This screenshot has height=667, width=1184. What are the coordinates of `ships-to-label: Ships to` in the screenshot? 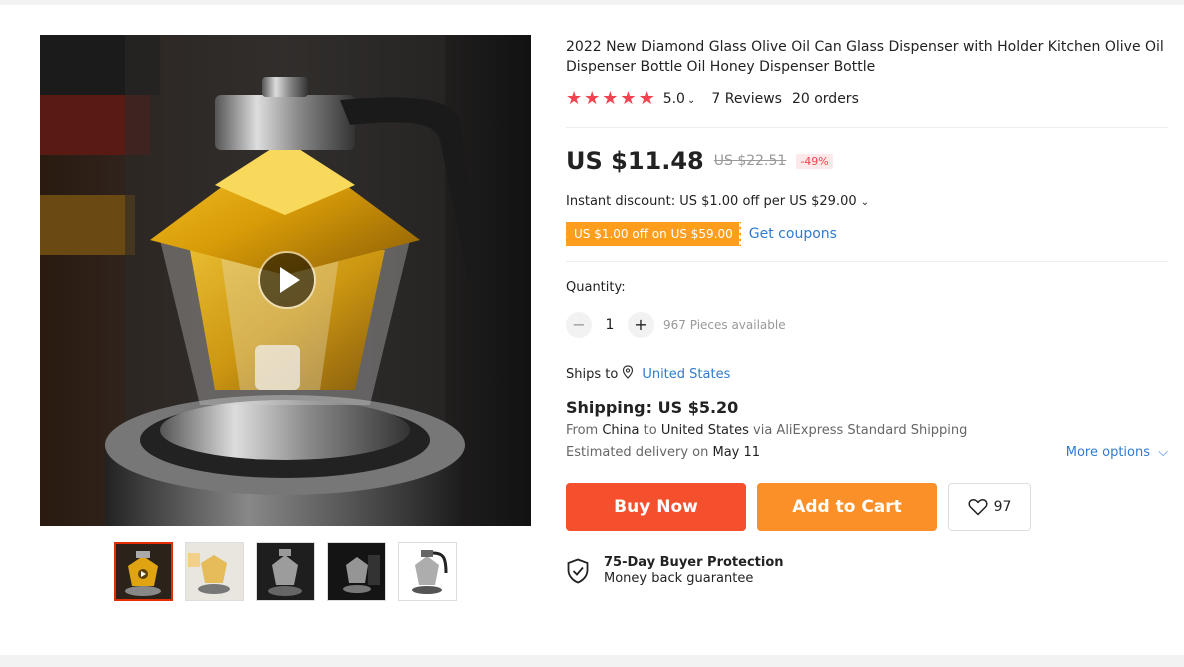 It's located at (592, 374).